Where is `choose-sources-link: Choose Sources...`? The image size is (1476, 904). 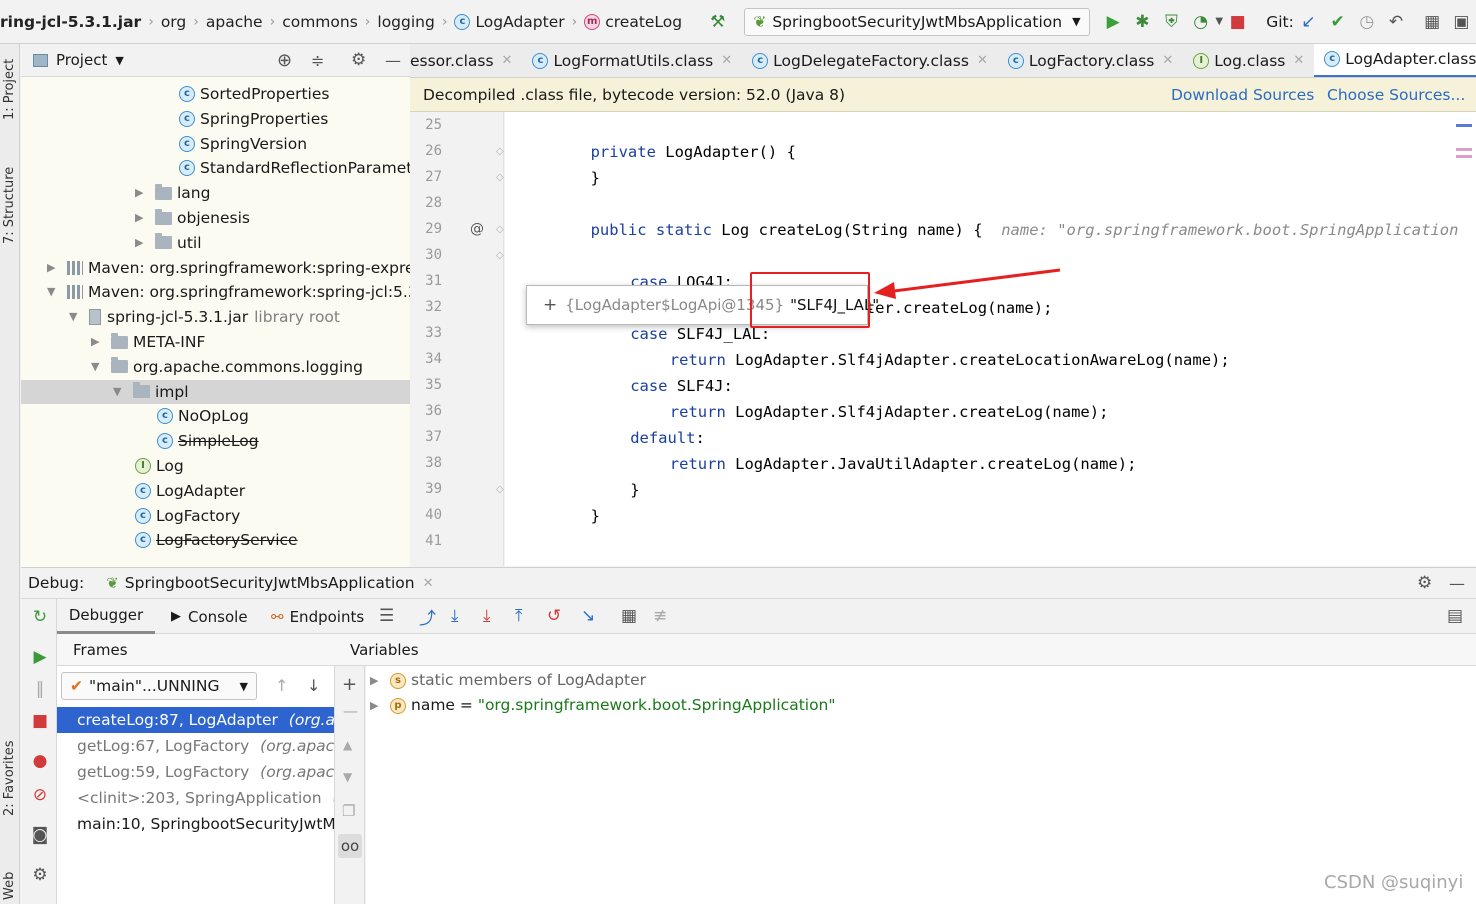 choose-sources-link: Choose Sources... is located at coordinates (1396, 95).